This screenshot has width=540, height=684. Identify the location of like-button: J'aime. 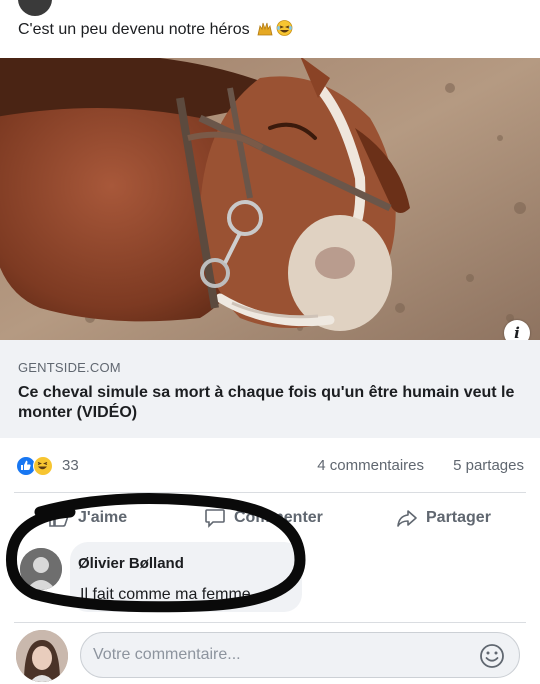
(87, 518).